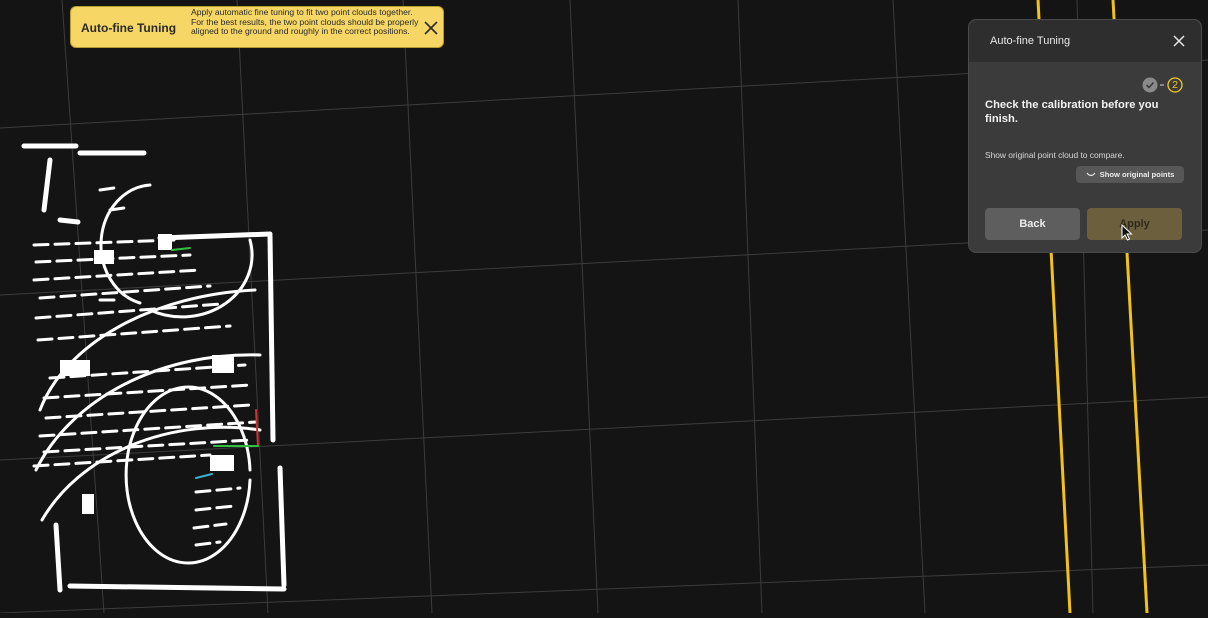  I want to click on current-step-number: 2, so click(1175, 85).